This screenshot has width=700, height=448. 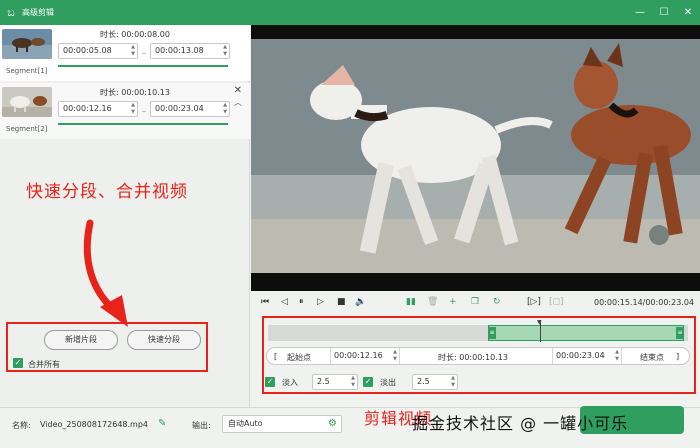 I want to click on annotation-arrow-icon, so click(x=105, y=273).